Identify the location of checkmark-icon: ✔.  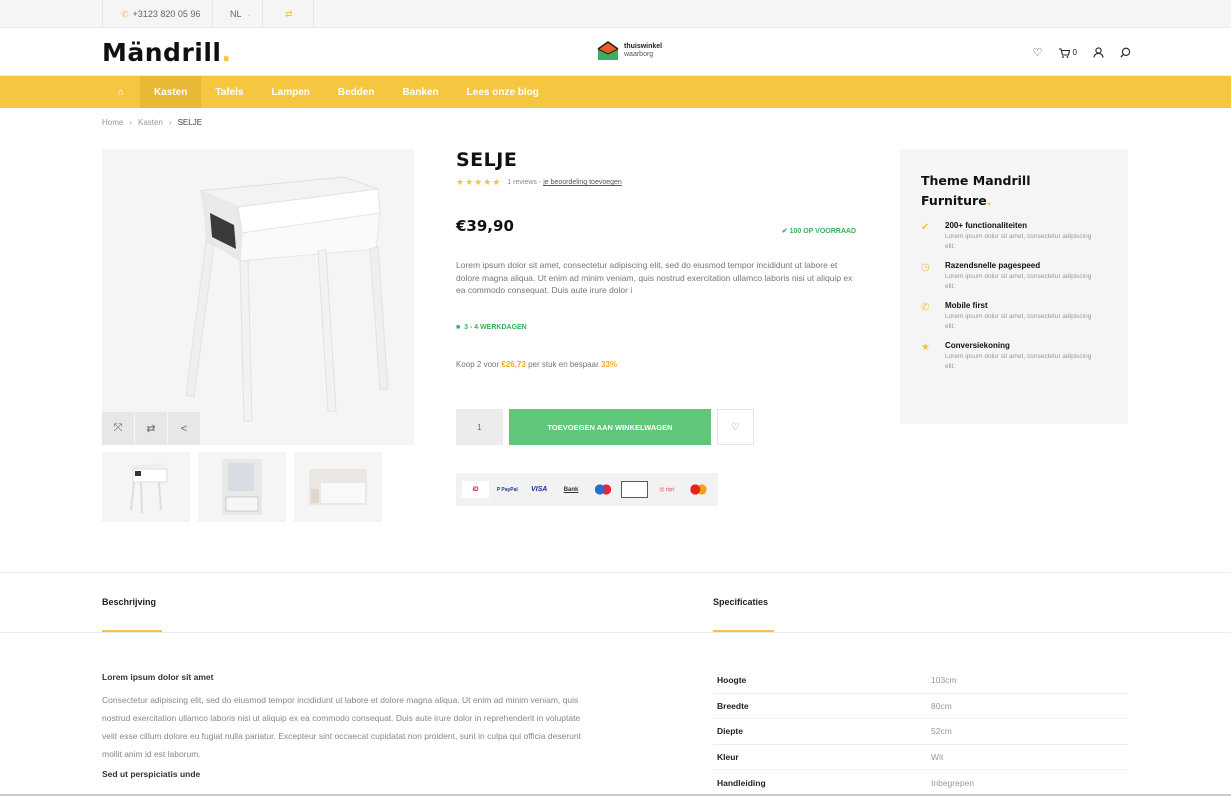
(925, 227).